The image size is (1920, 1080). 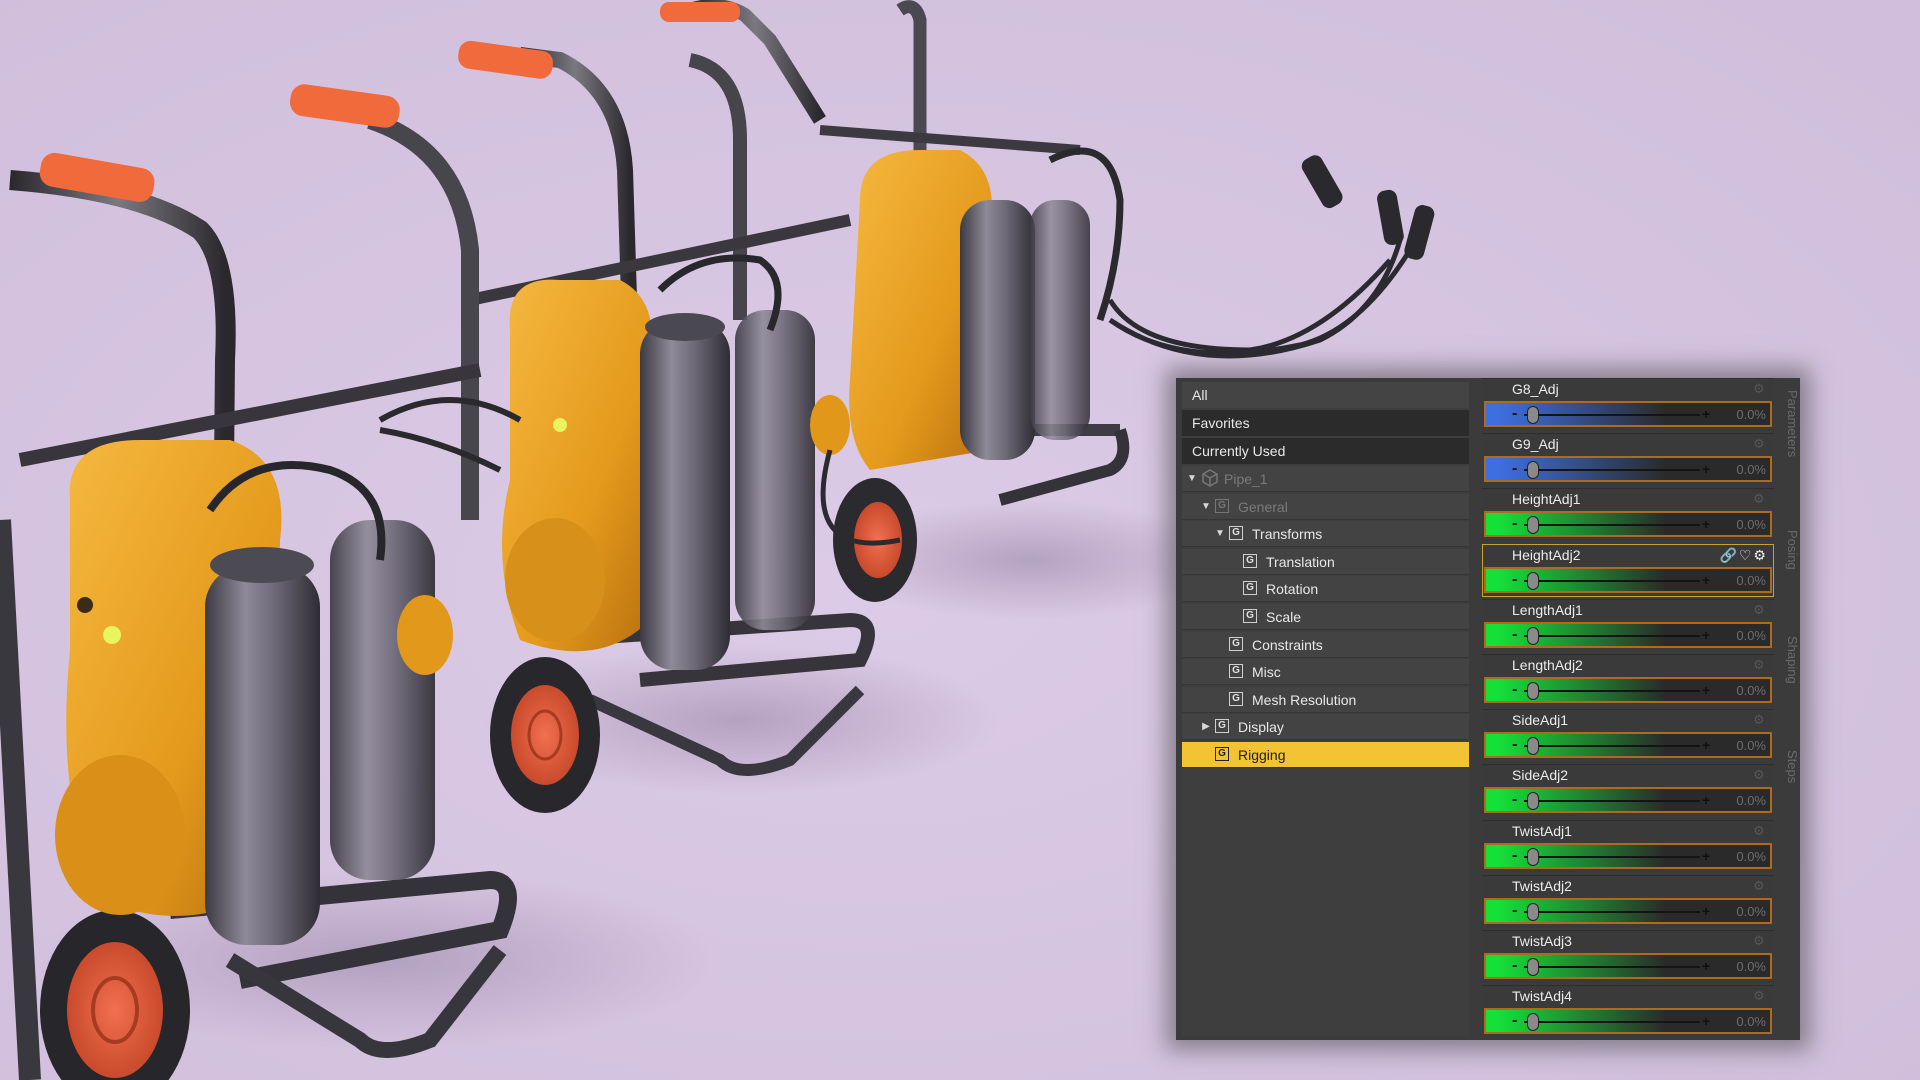 I want to click on tree-item-pipe-1: ▼ Pipe_1, so click(x=1325, y=479).